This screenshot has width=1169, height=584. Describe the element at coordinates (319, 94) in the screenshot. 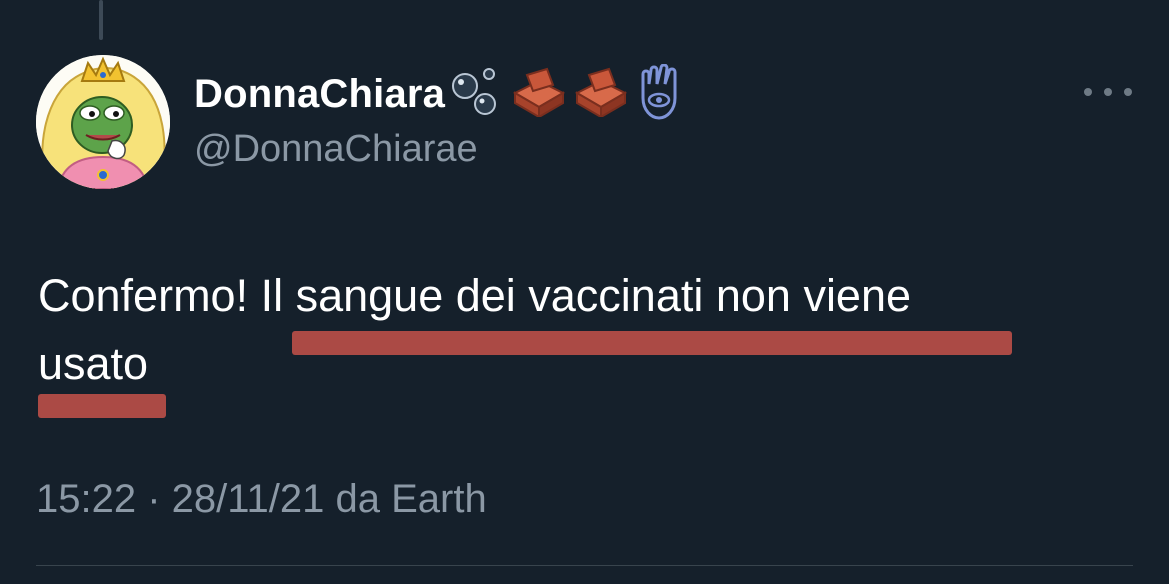

I see `author-display-name: DonnaChiara` at that location.